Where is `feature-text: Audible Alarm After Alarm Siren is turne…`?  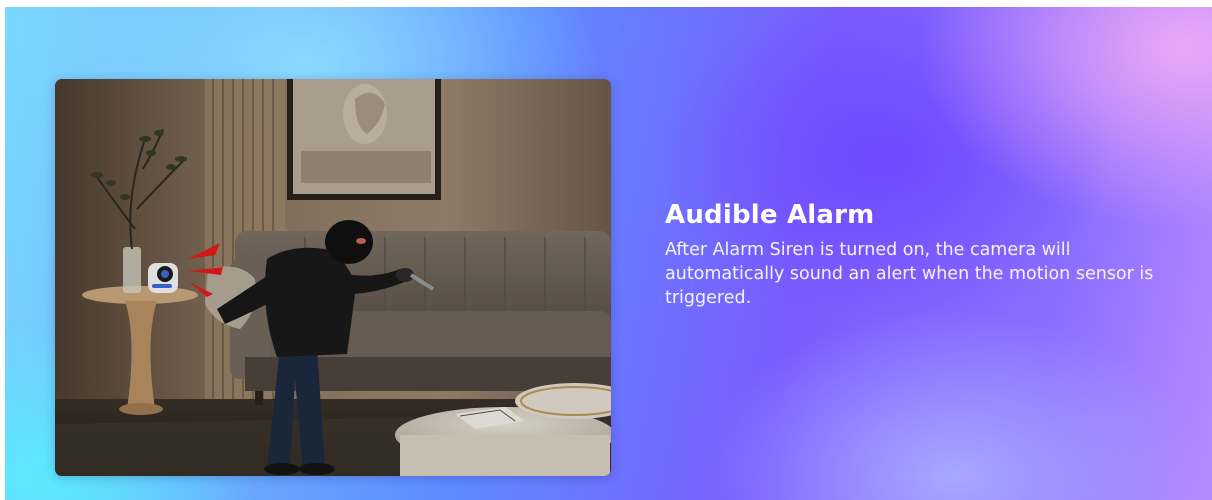
feature-text: Audible Alarm After Alarm Siren is turne… is located at coordinates (915, 254).